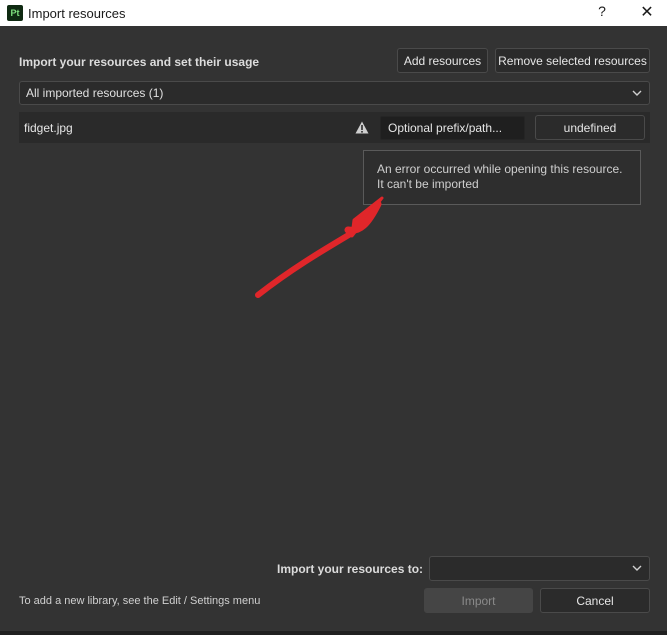 Image resolution: width=667 pixels, height=635 pixels. I want to click on help-button: ?, so click(602, 13).